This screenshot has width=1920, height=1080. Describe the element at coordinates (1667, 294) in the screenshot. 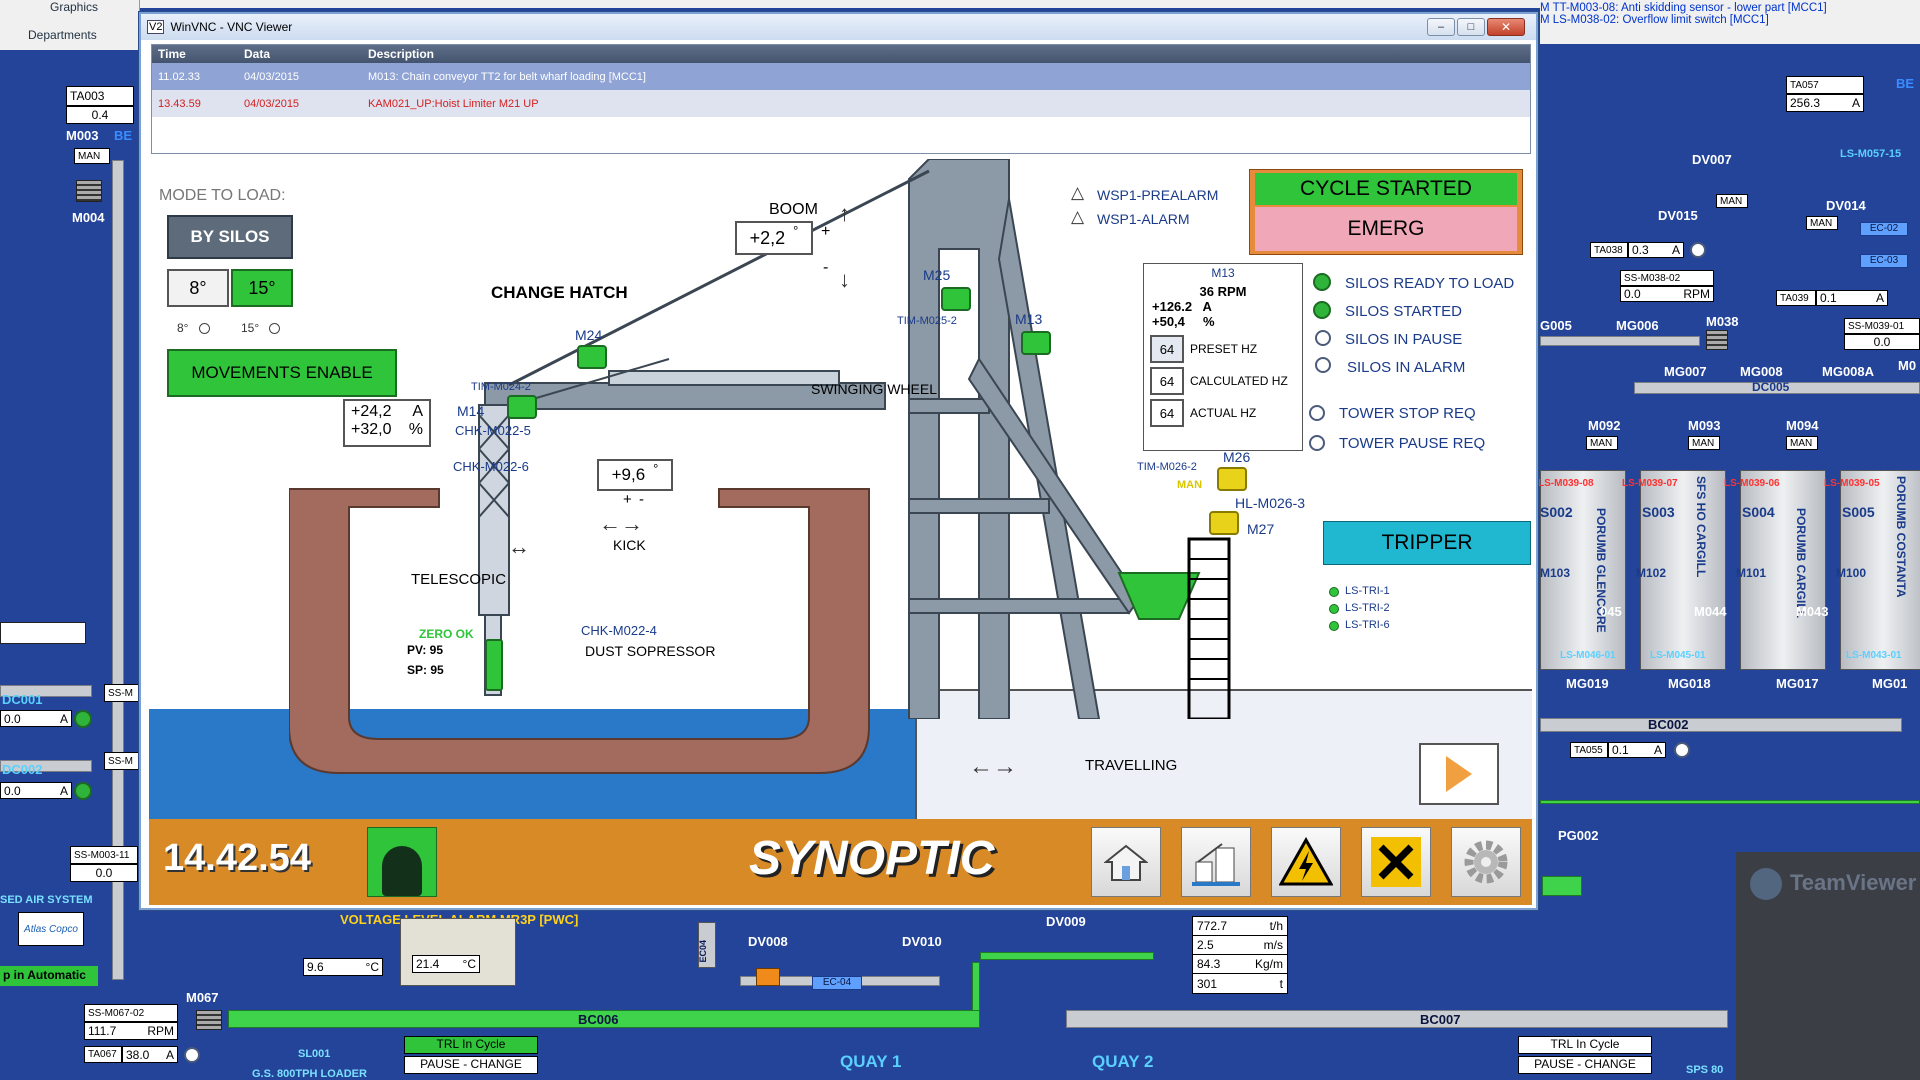

I see `ss-m038-value: 0.0 RPM` at that location.